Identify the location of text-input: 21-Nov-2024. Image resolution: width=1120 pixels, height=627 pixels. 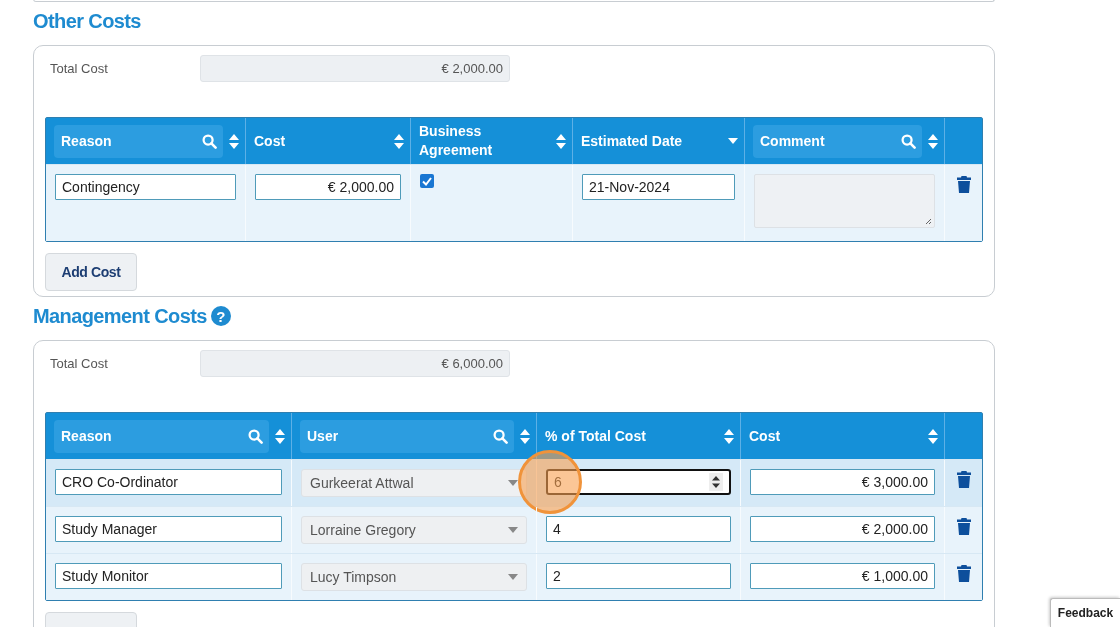
(658, 187).